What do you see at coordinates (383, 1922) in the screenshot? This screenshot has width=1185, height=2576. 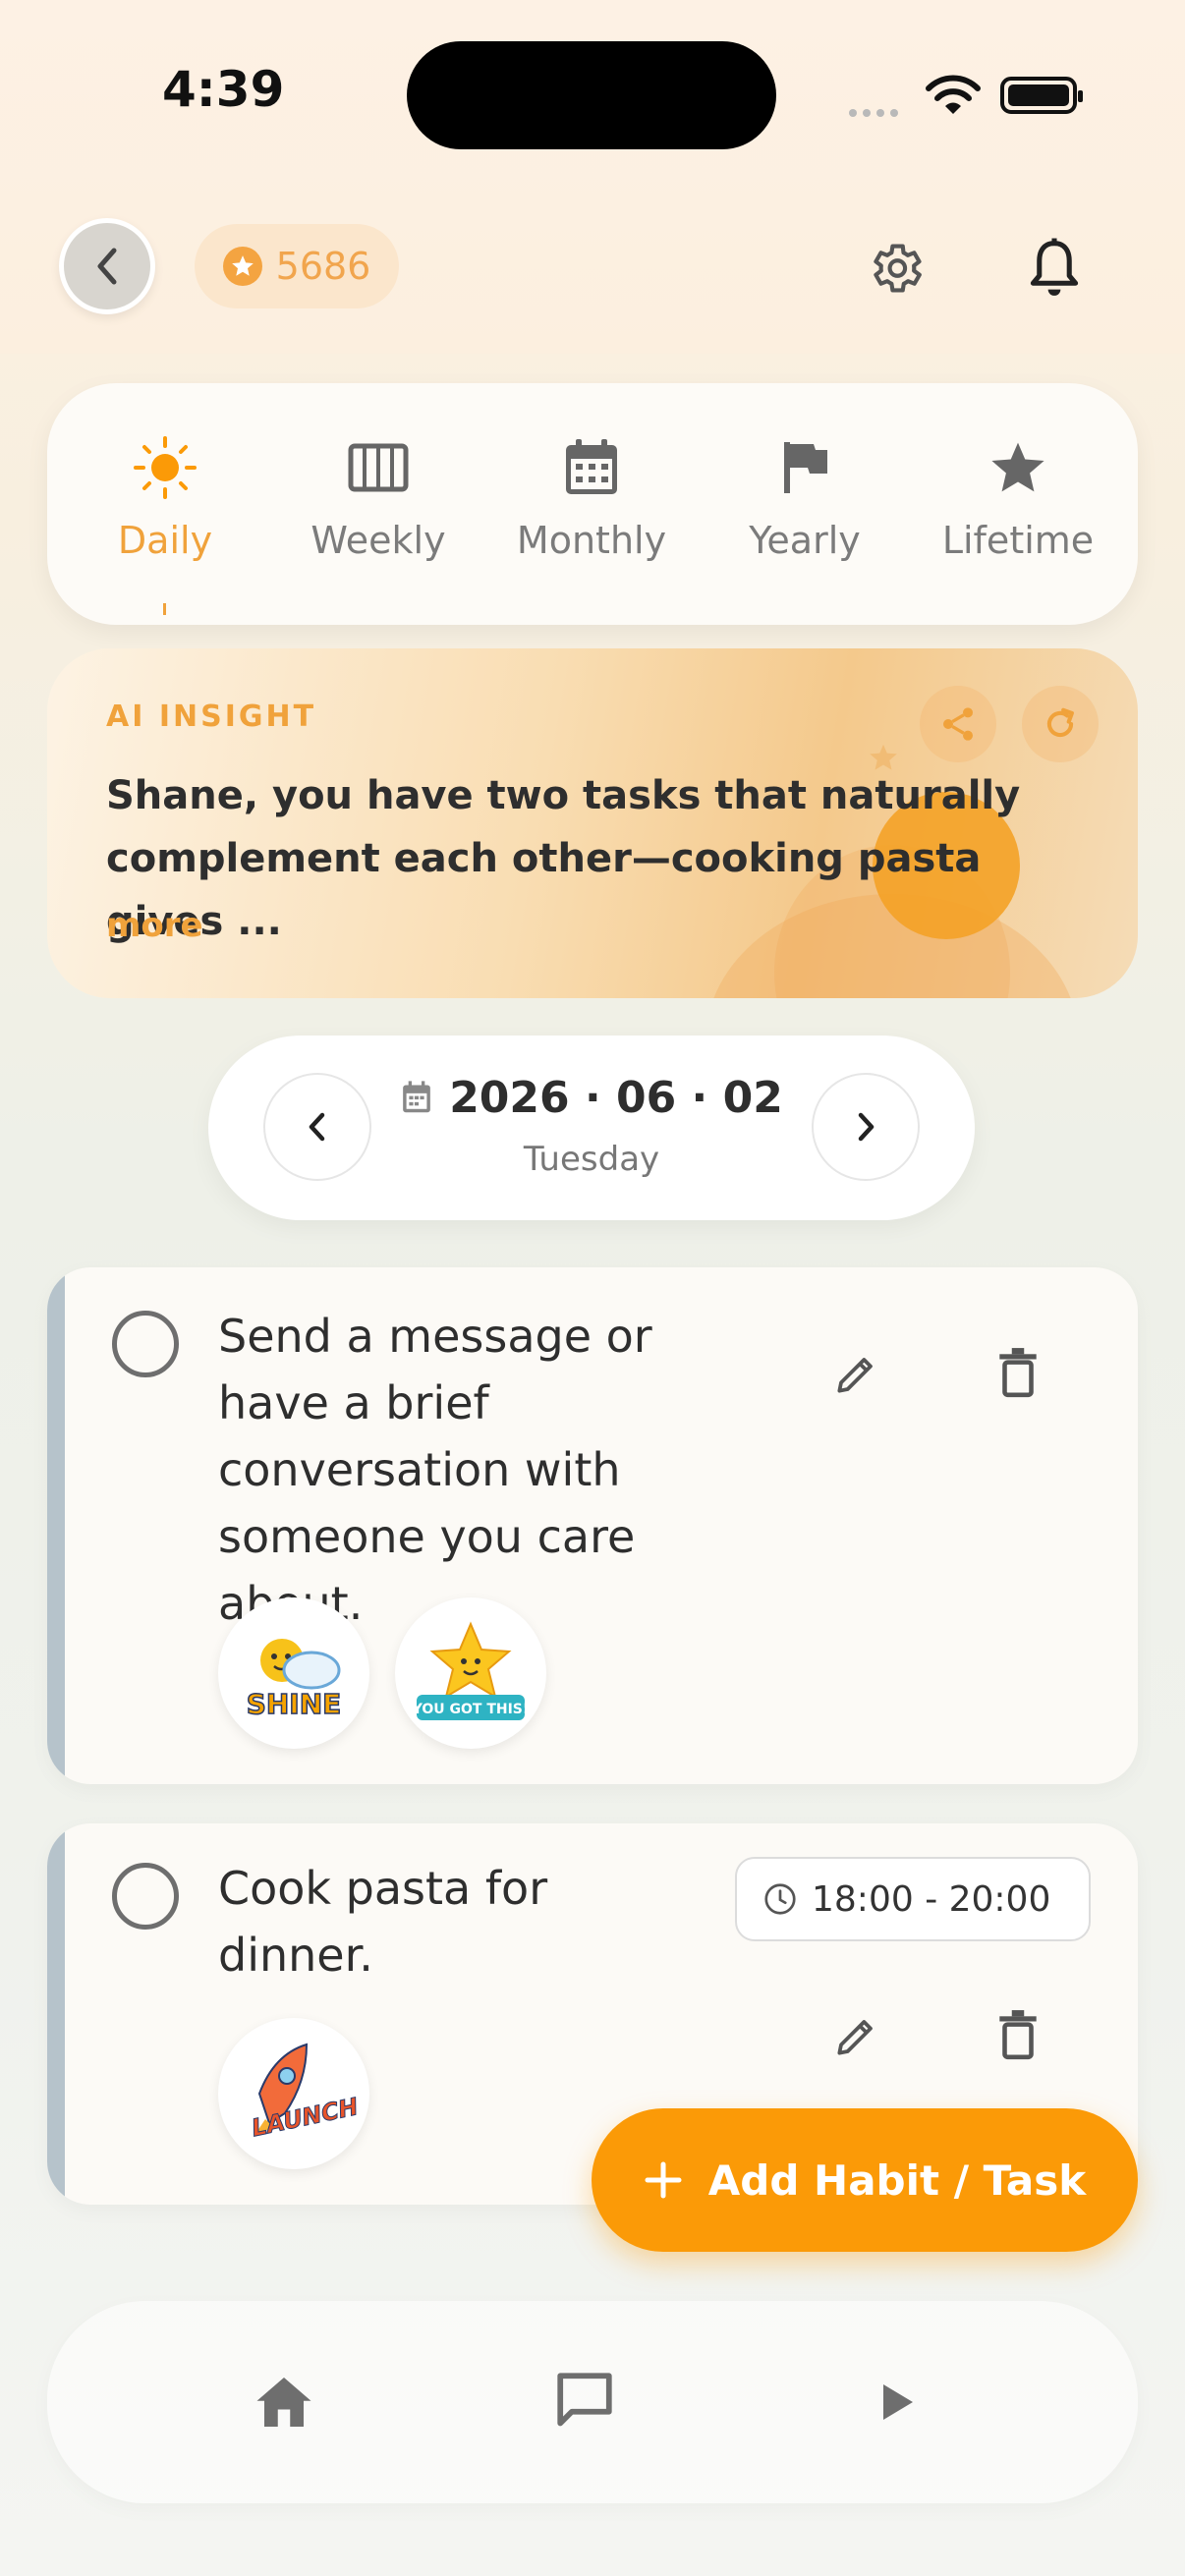 I see `task-title: Cook pasta for dinner.` at bounding box center [383, 1922].